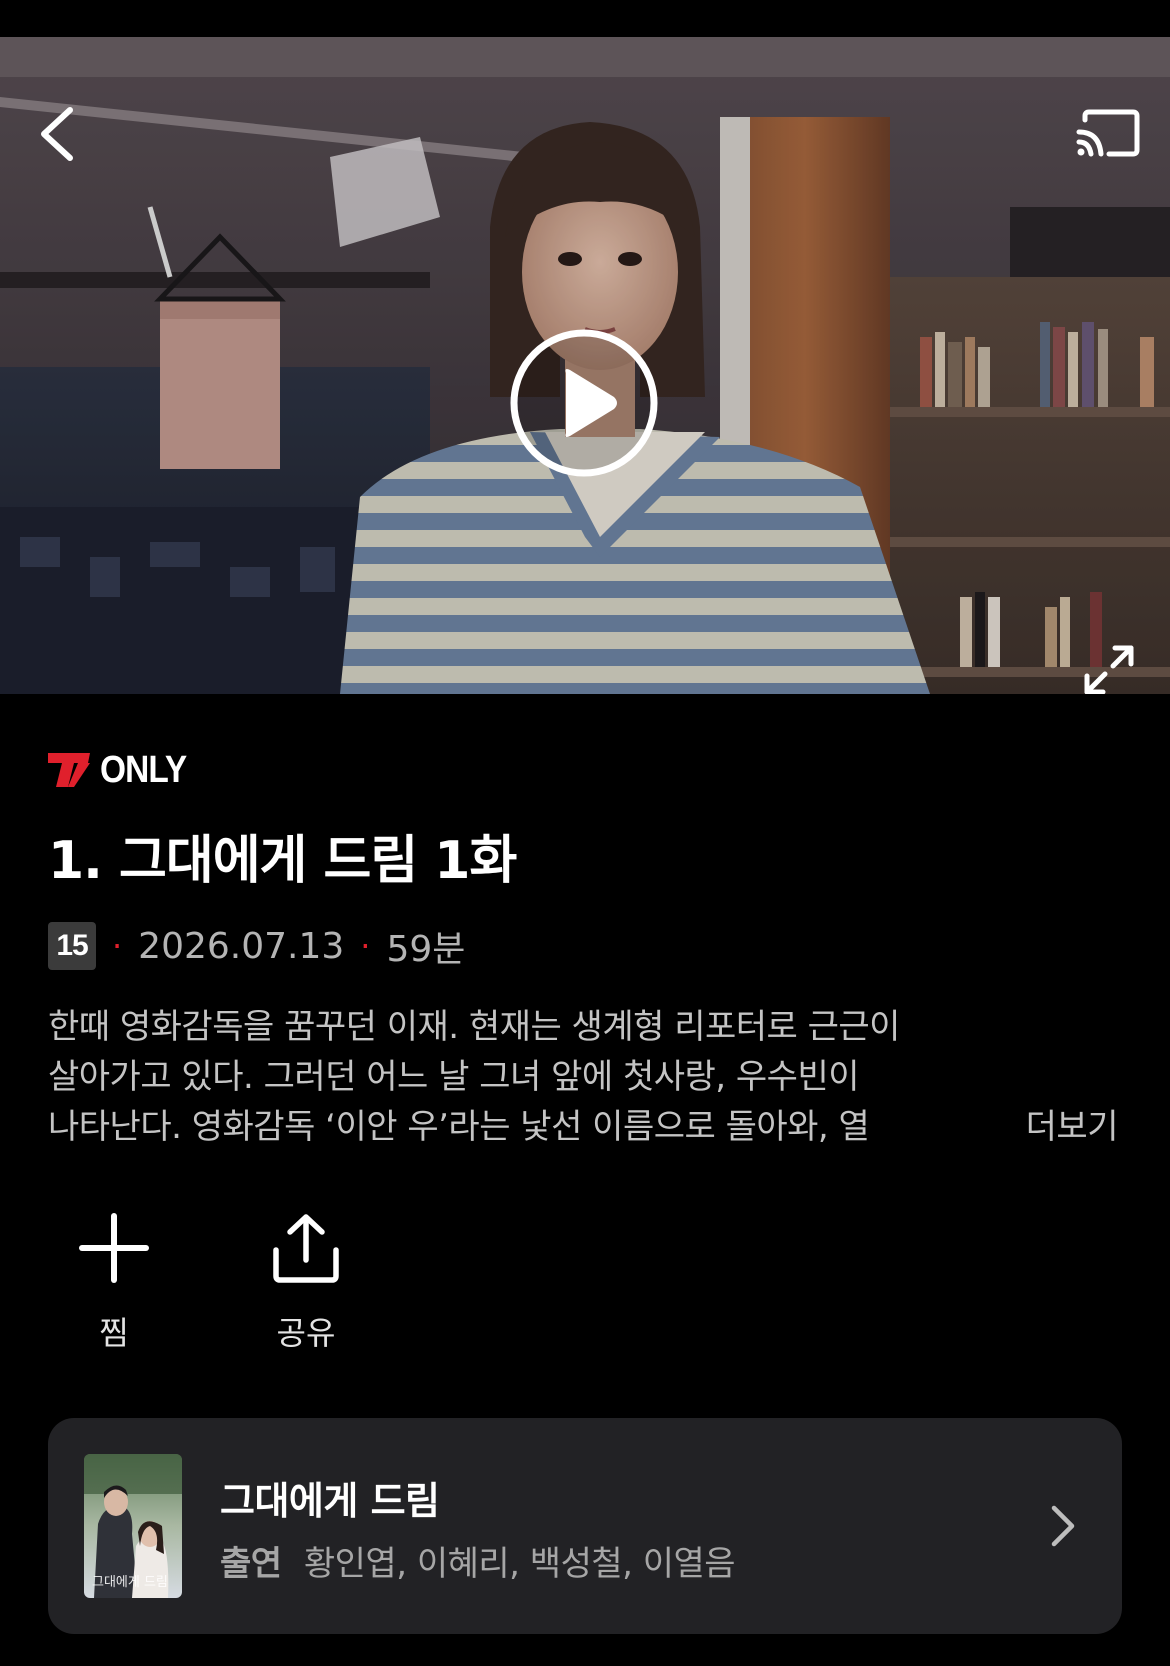 Image resolution: width=1170 pixels, height=1666 pixels. What do you see at coordinates (1063, 1526) in the screenshot?
I see `chevron-right-icon` at bounding box center [1063, 1526].